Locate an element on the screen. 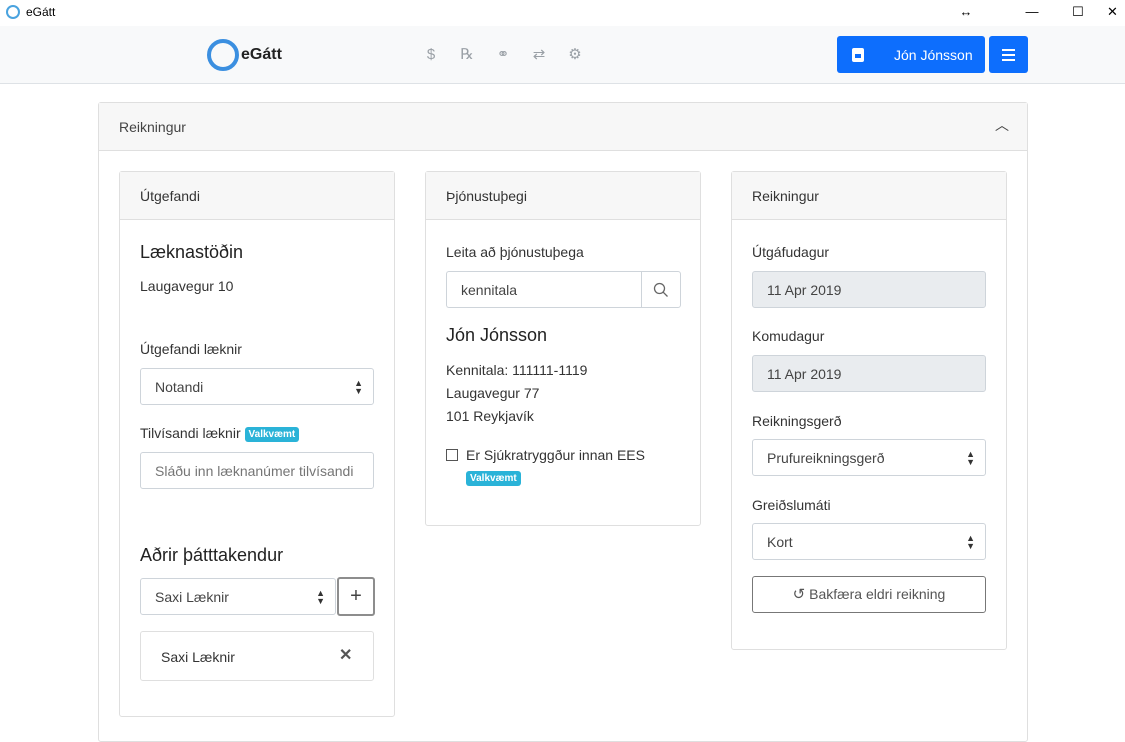  restore-invoice-label: Bakfæra eldri reikning is located at coordinates (877, 594).